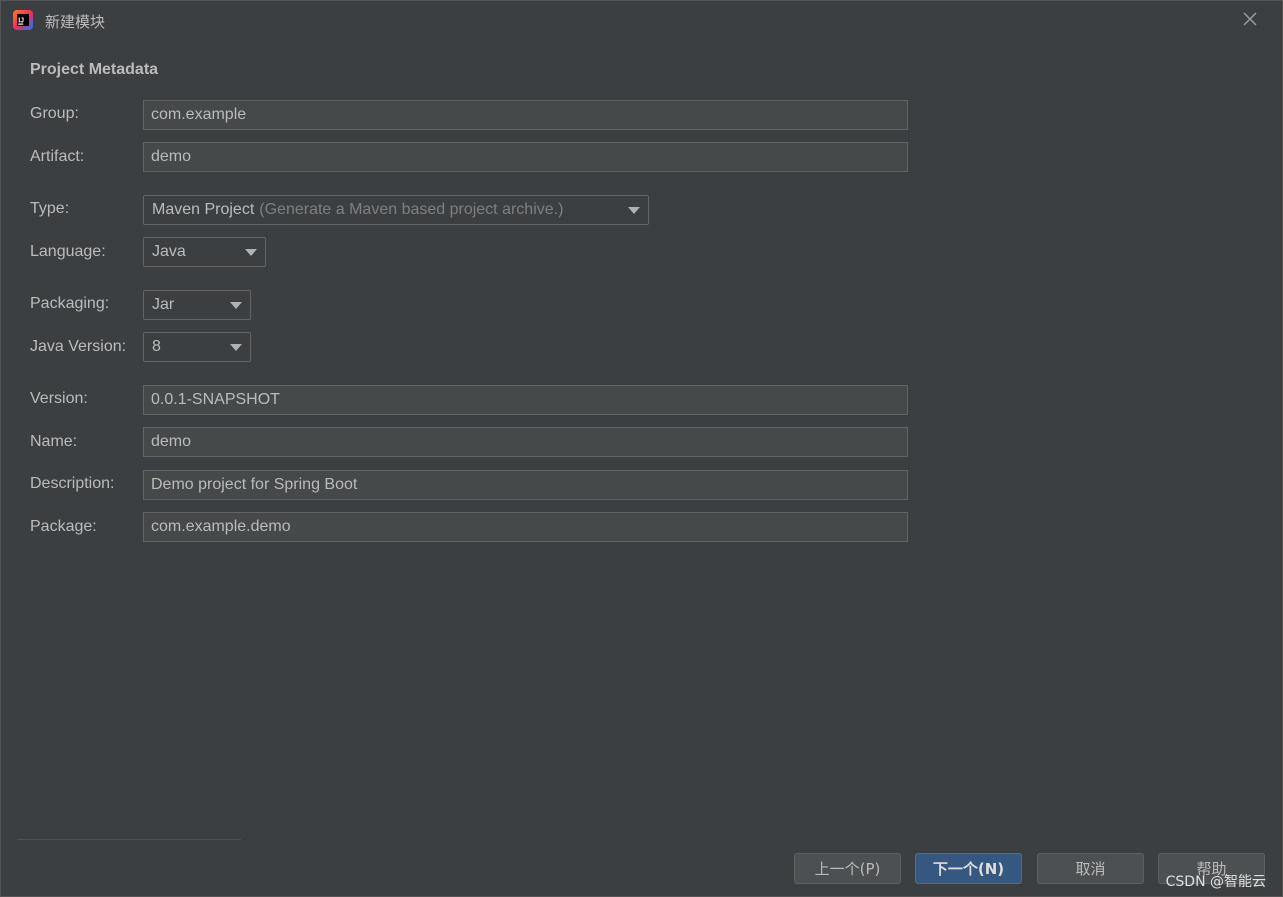 The image size is (1283, 897). Describe the element at coordinates (1090, 868) in the screenshot. I see `cancel-button: 取消` at that location.